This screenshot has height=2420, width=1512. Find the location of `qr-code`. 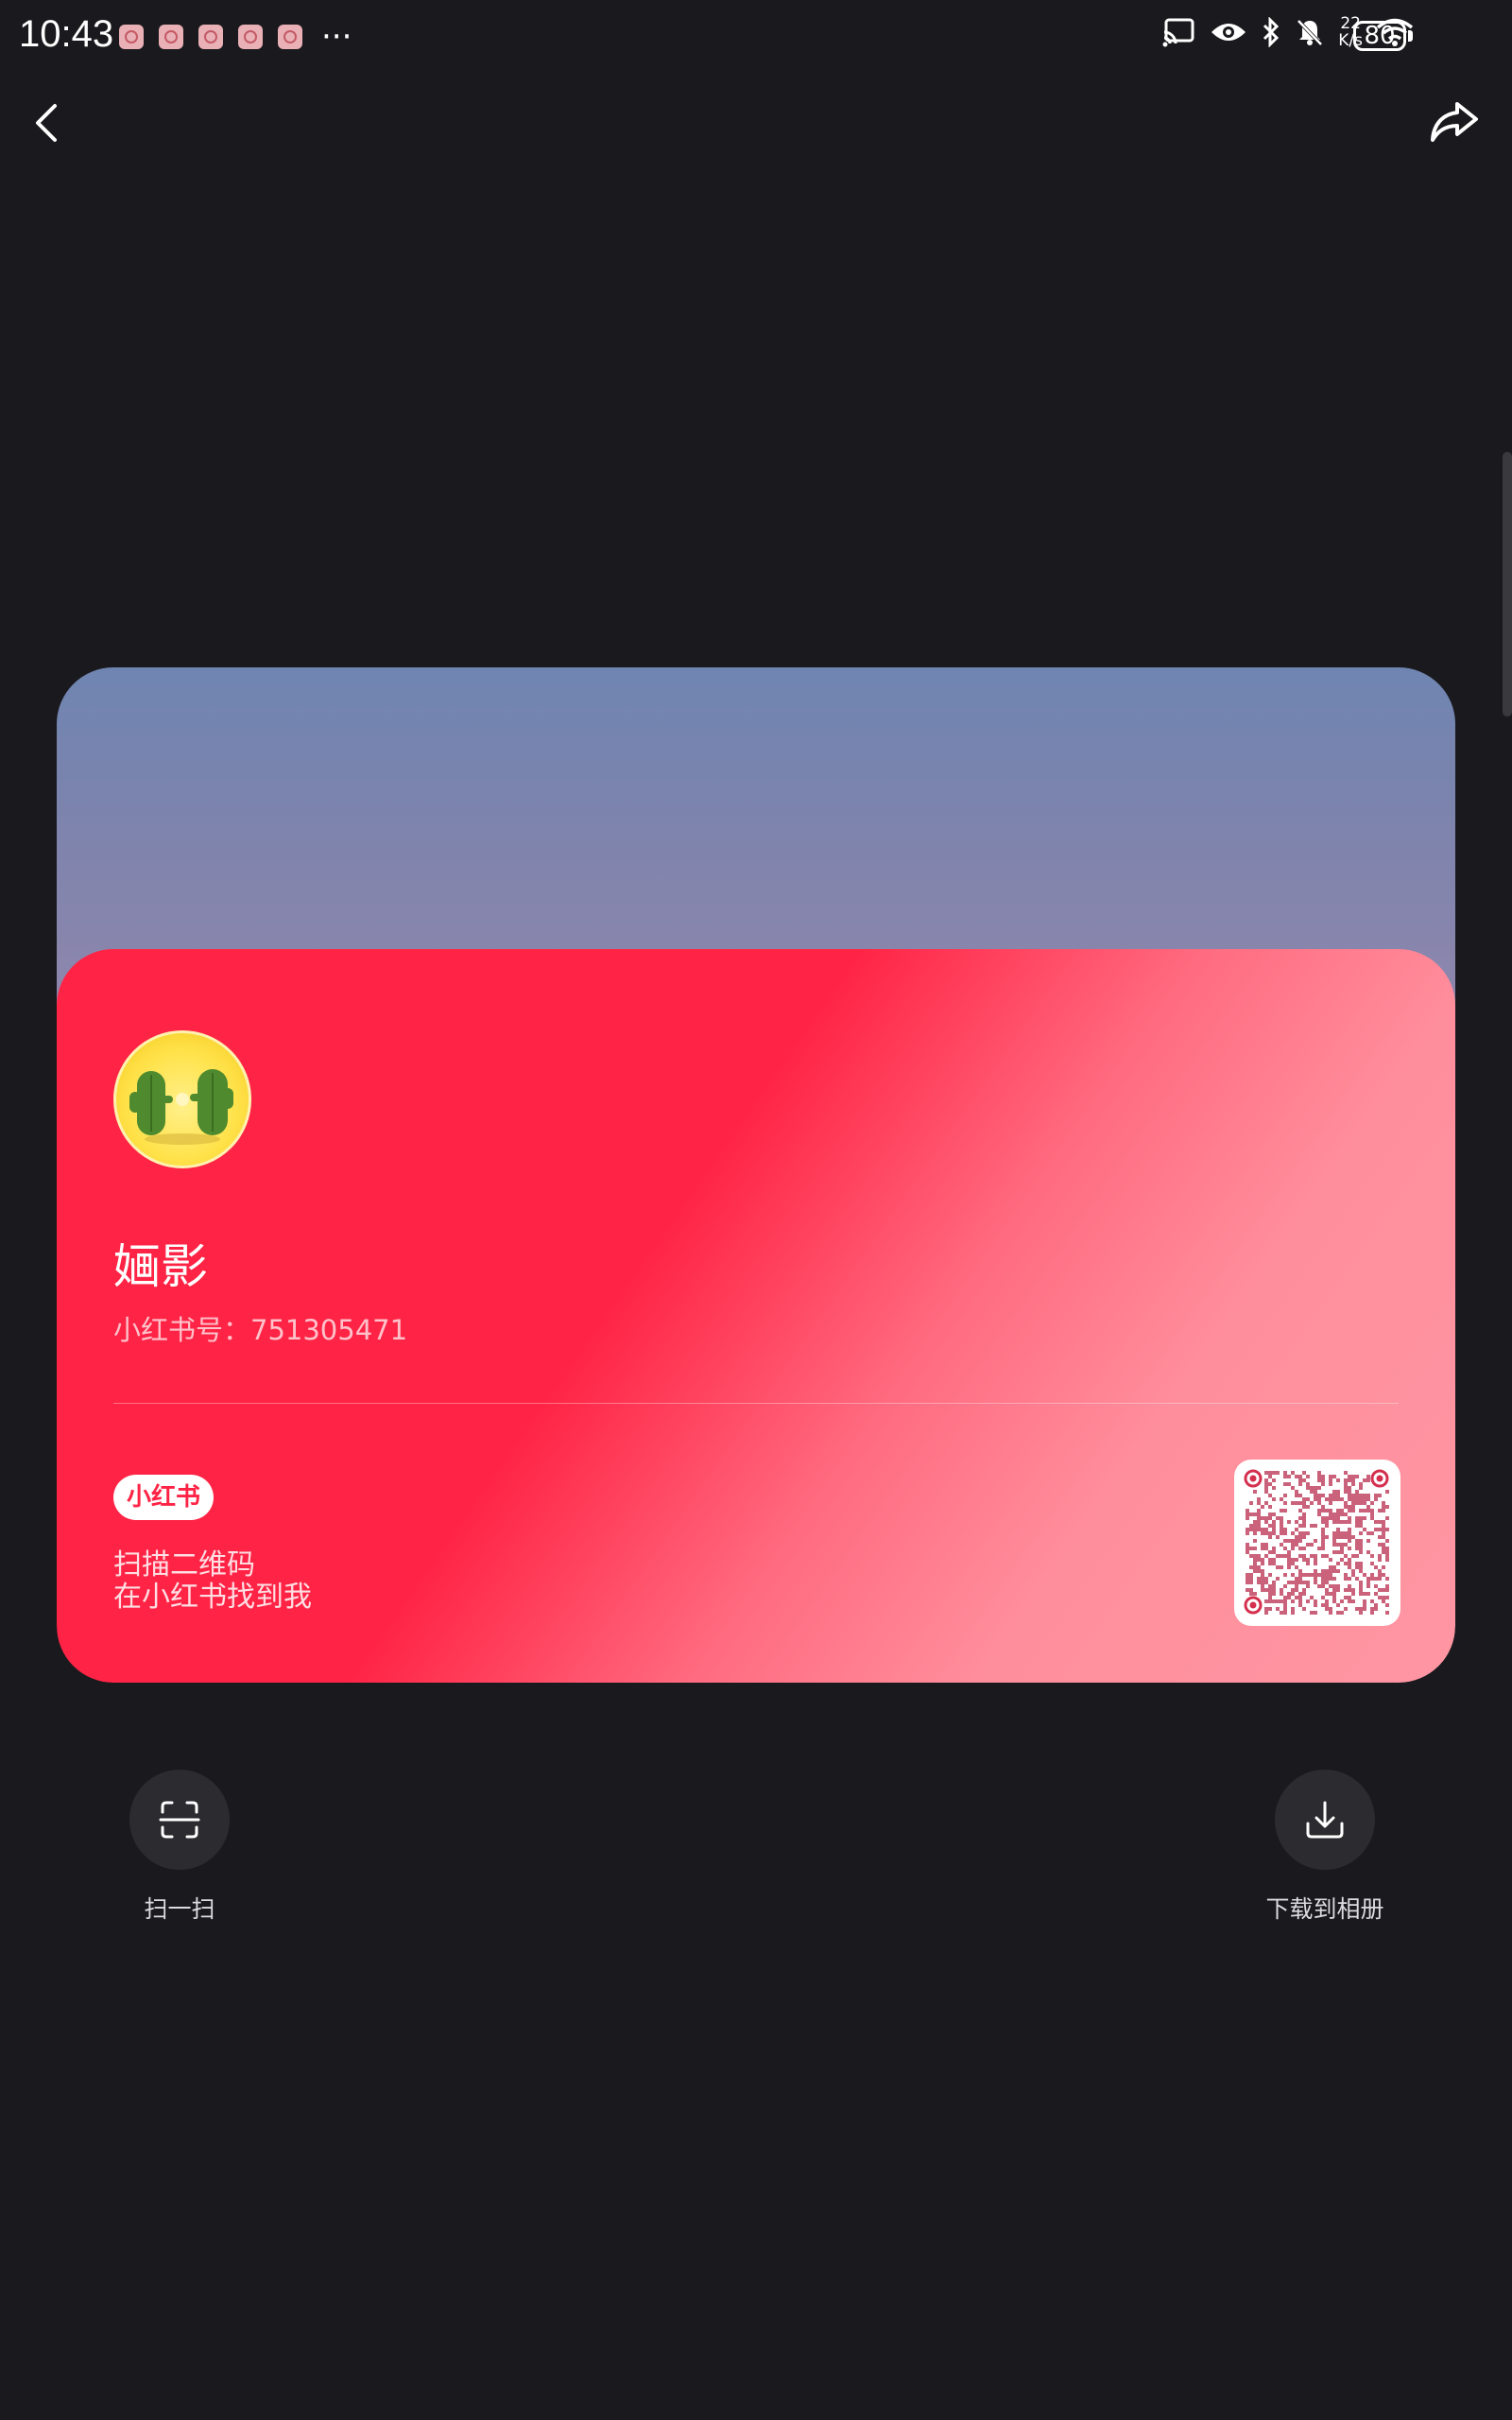

qr-code is located at coordinates (1317, 1543).